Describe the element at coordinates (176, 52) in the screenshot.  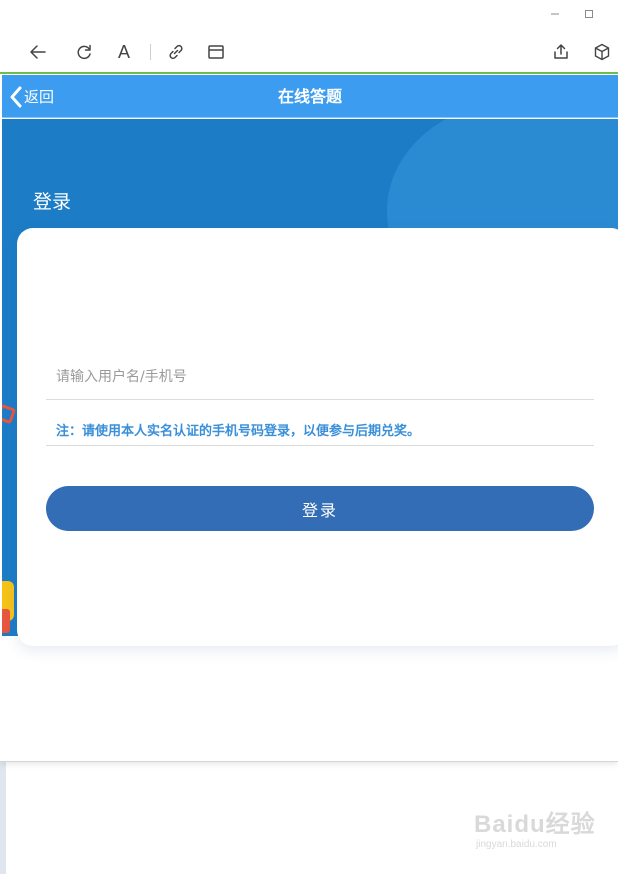
I see `link-icon` at that location.